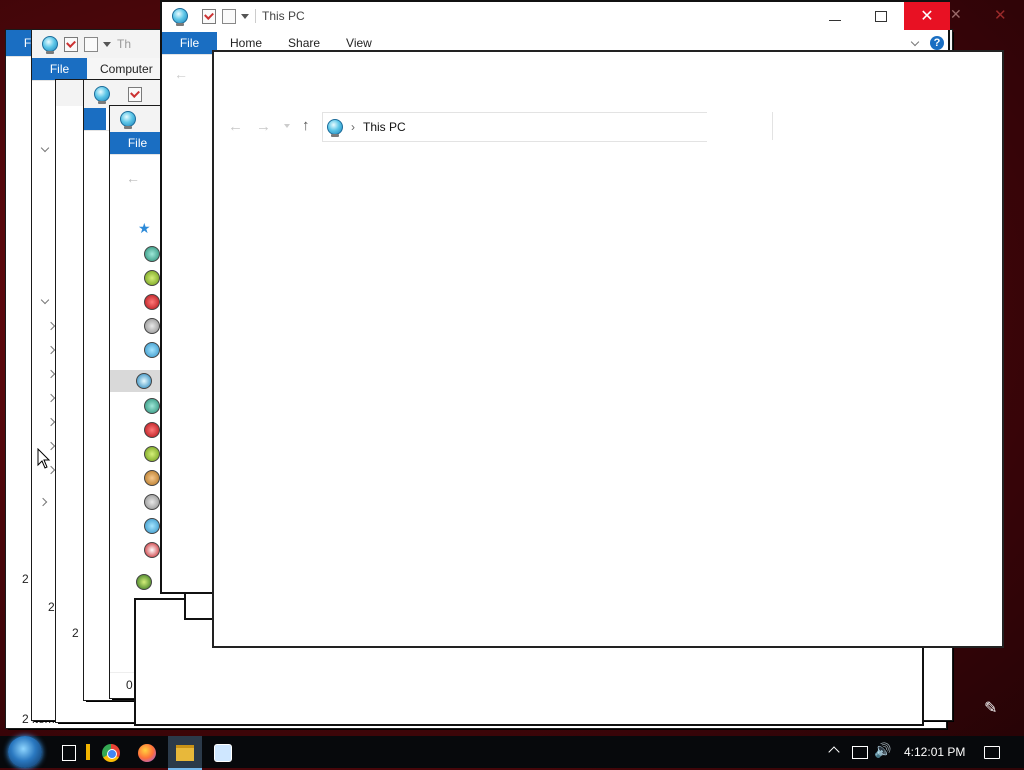 This screenshot has width=1024, height=770. I want to click on back-arrow-icon: ←, so click(181, 74).